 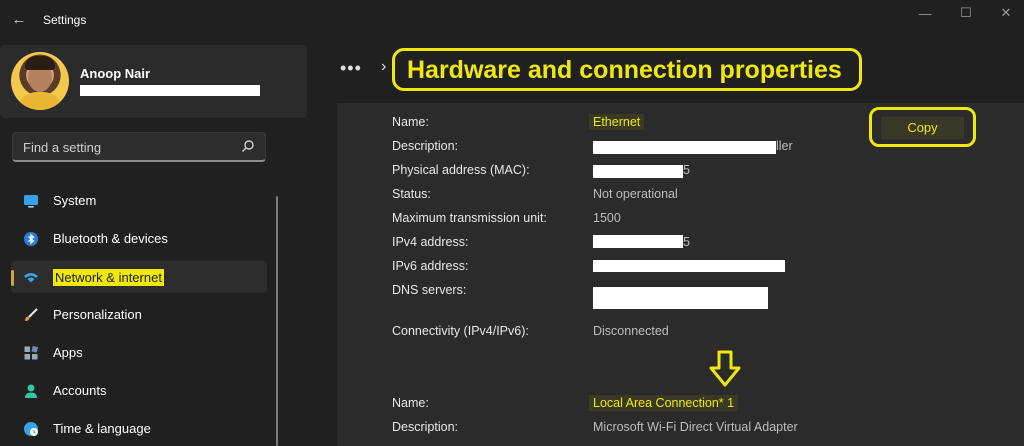 I want to click on avatar-hair, so click(x=40, y=63).